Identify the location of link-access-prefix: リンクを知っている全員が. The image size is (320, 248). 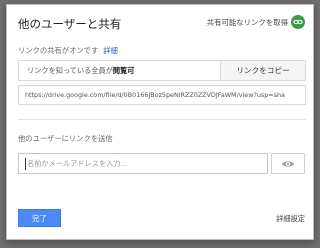
(70, 70).